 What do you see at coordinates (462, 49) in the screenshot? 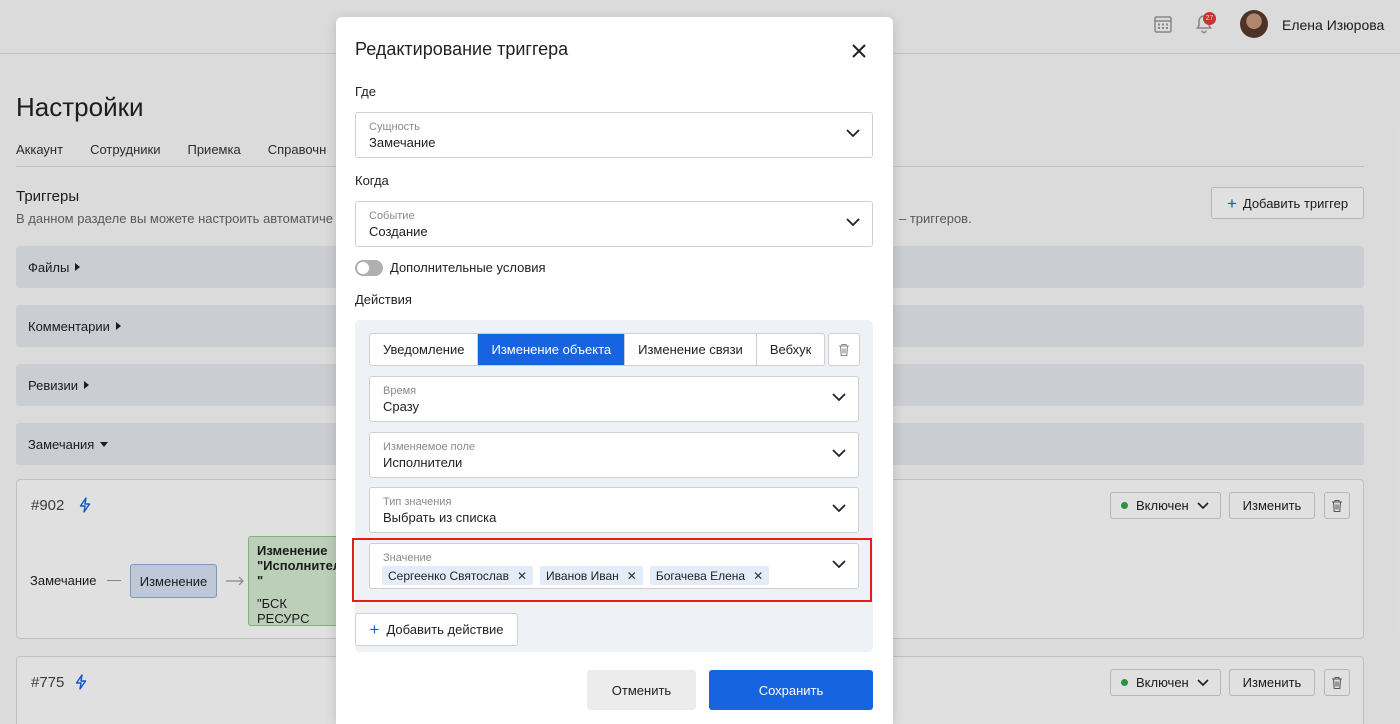
I see `modal-title: Редактирование триггера` at bounding box center [462, 49].